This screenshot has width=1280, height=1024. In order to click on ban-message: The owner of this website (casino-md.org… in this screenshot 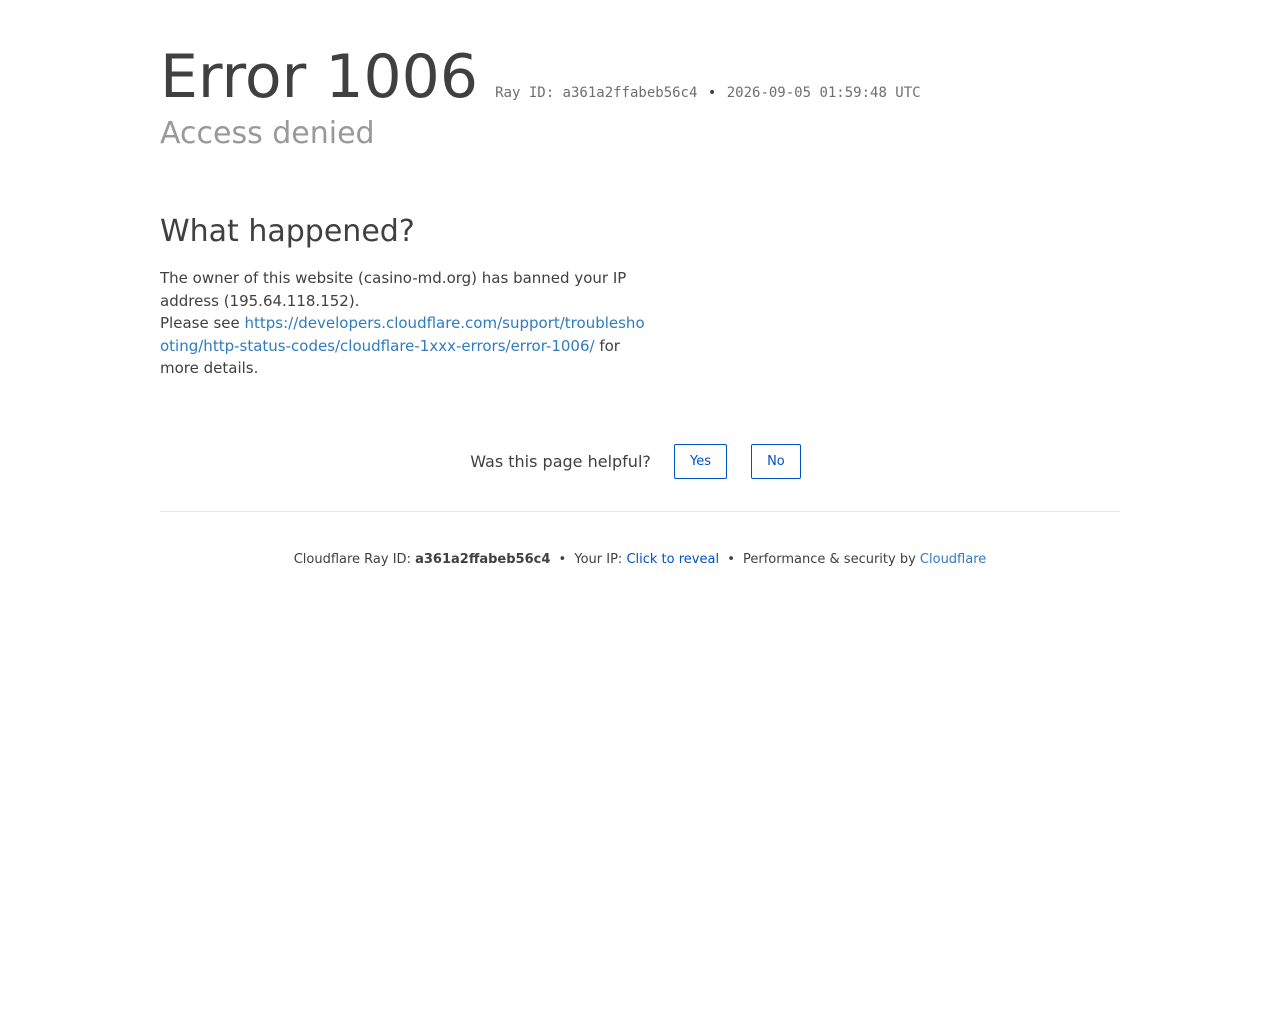, I will do `click(393, 289)`.